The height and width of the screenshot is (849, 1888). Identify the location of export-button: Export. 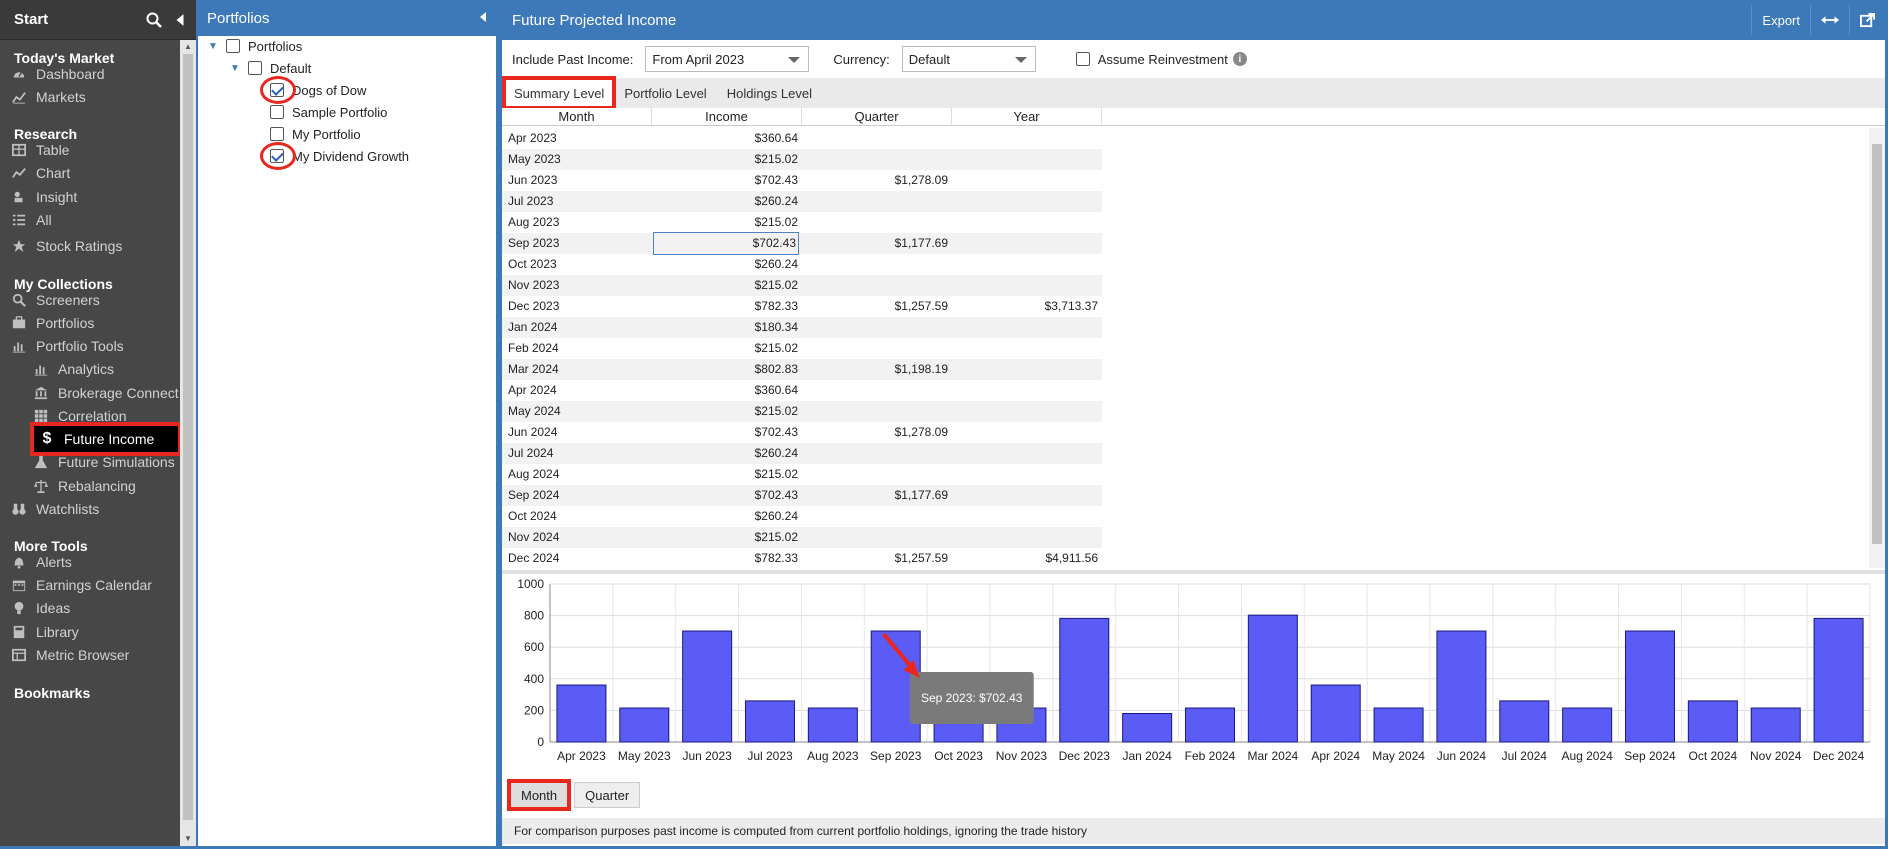
(1780, 20).